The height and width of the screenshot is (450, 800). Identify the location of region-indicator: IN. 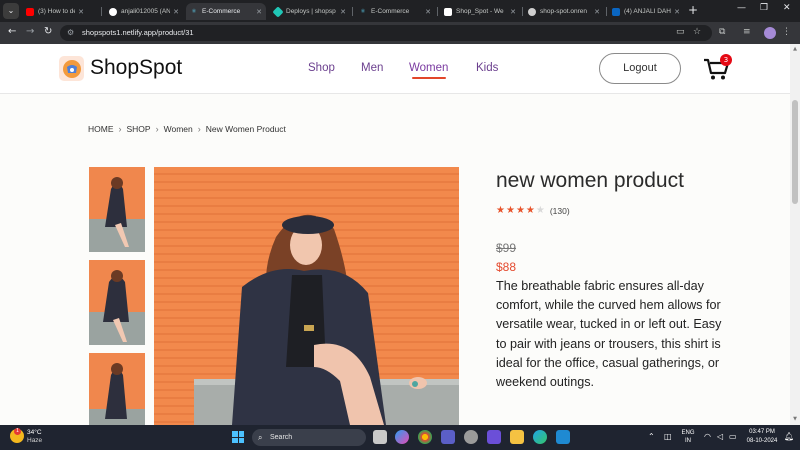
(688, 441).